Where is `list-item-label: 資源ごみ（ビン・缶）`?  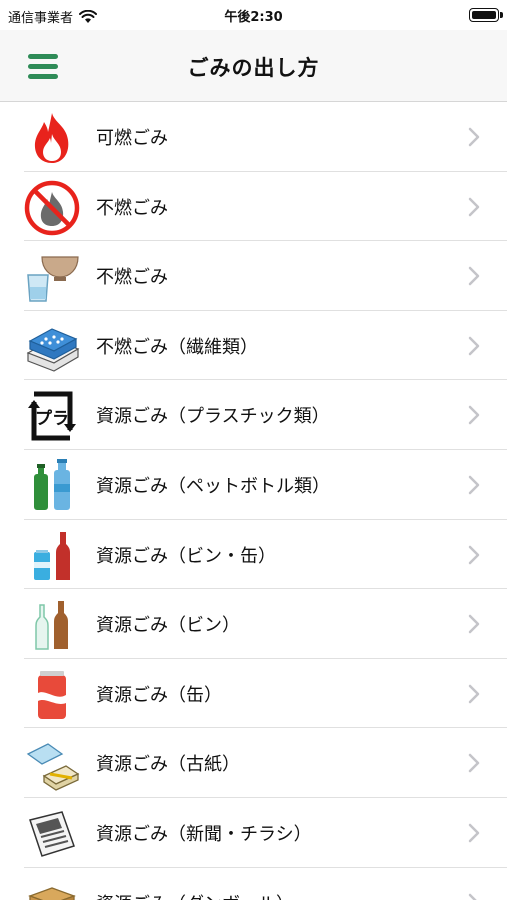 list-item-label: 資源ごみ（ビン・缶） is located at coordinates (186, 556).